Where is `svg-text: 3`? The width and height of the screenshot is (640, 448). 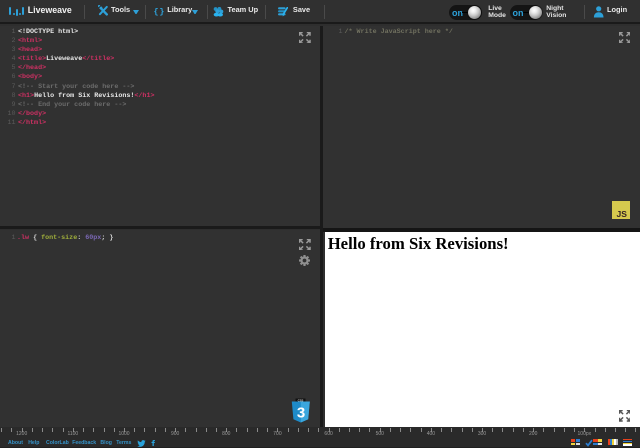
svg-text: 3 is located at coordinates (301, 412).